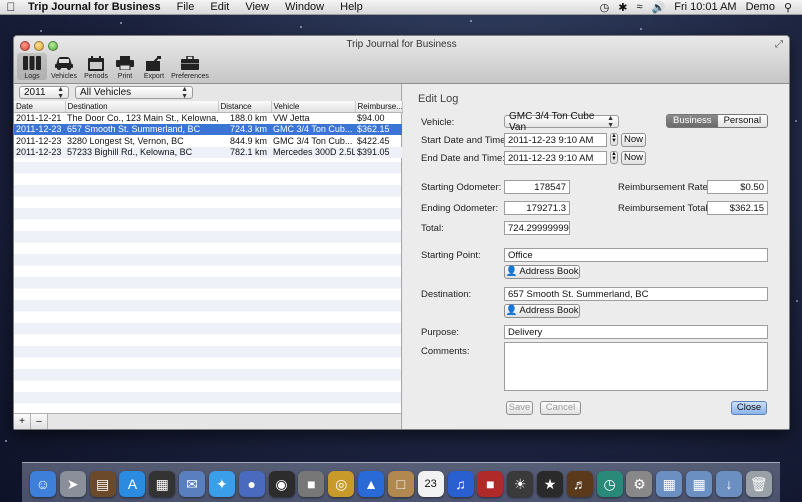 The image size is (802, 502). Describe the element at coordinates (95, 7) in the screenshot. I see `app-menu: Trip Journal for Business` at that location.